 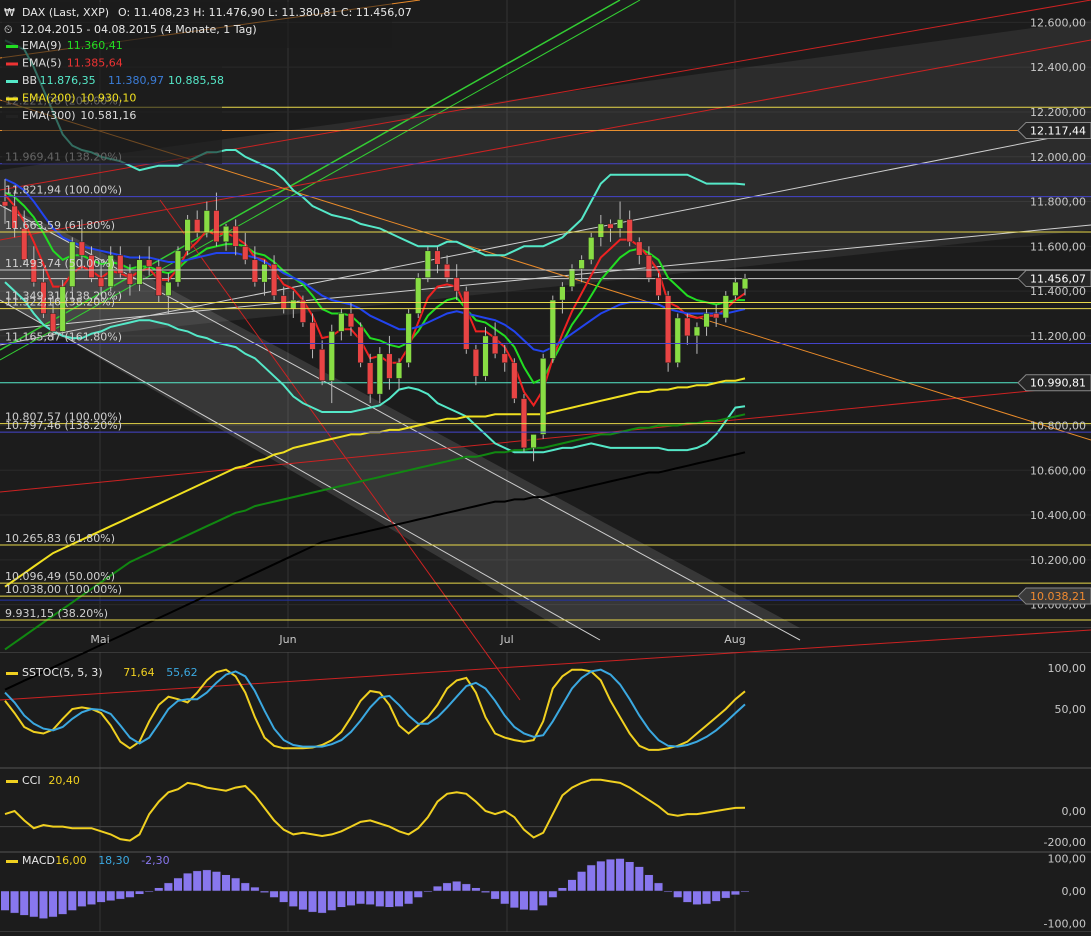 What do you see at coordinates (108, 115) in the screenshot?
I see `legend-value: 10.581,16` at bounding box center [108, 115].